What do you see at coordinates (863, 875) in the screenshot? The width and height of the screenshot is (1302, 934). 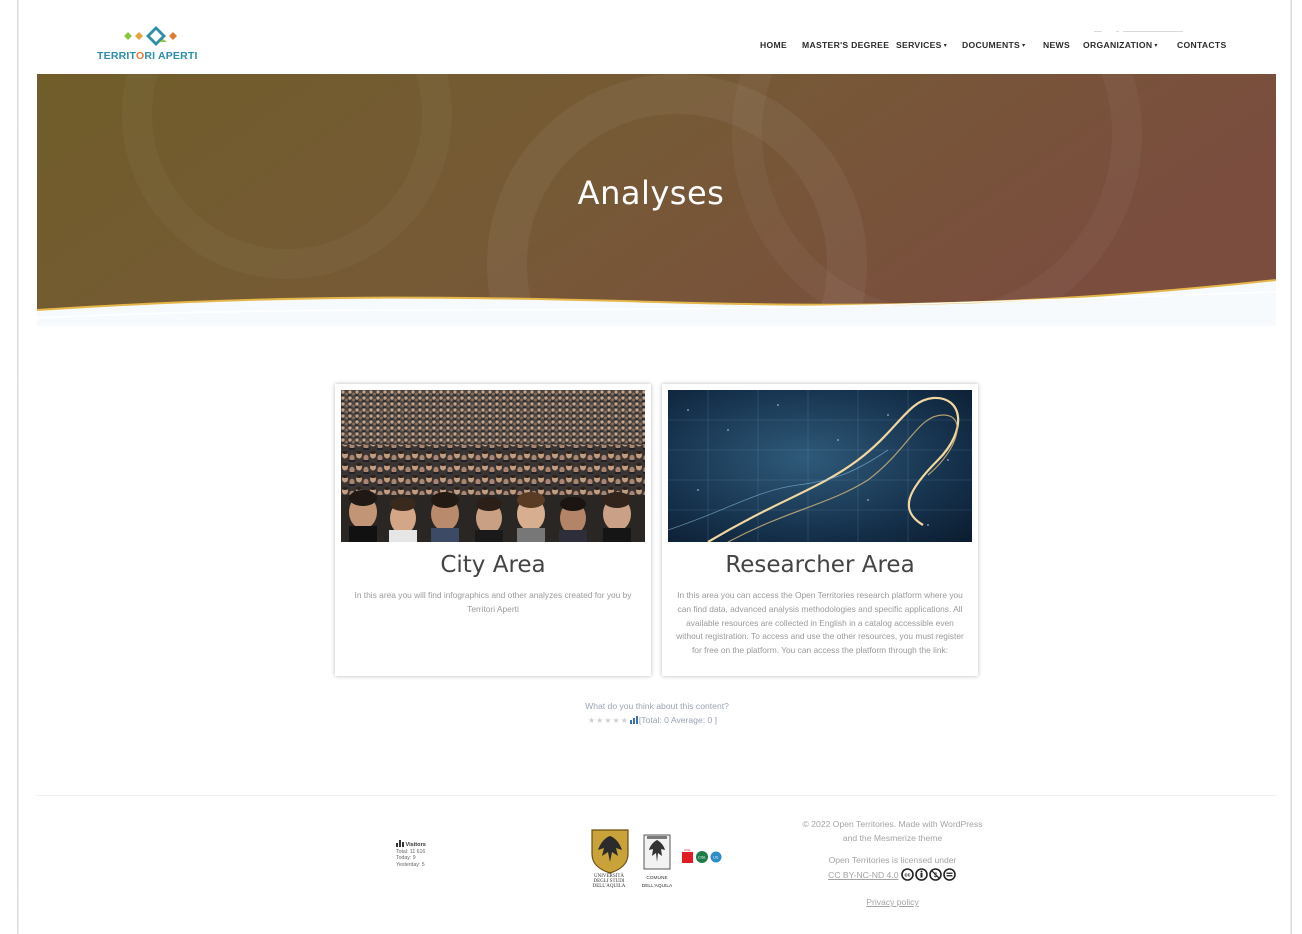 I see `license-link: CC BY-NC-ND 4.0` at bounding box center [863, 875].